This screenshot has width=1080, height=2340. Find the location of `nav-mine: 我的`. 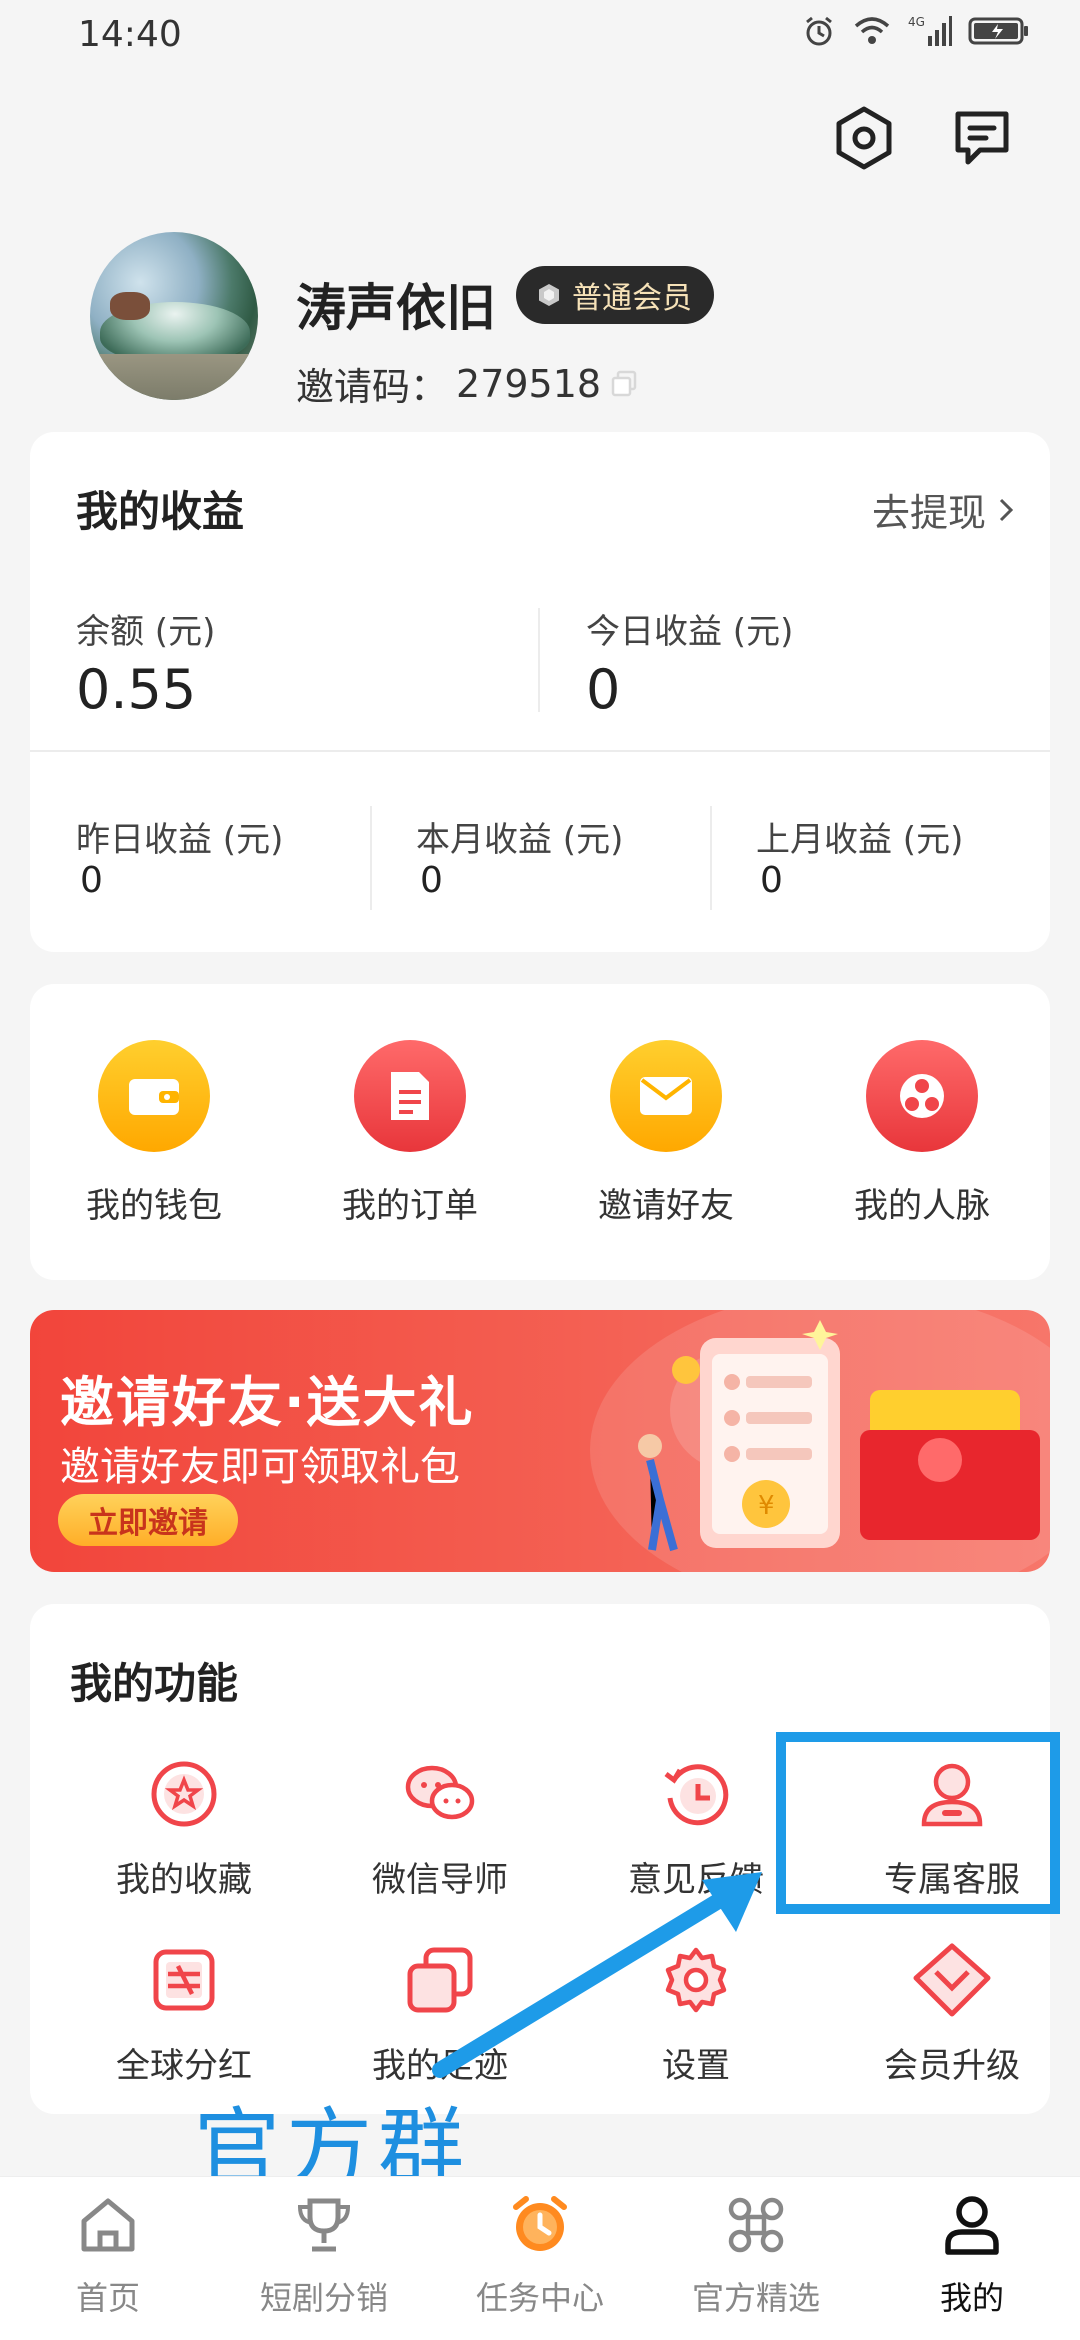

nav-mine: 我的 is located at coordinates (972, 2256).